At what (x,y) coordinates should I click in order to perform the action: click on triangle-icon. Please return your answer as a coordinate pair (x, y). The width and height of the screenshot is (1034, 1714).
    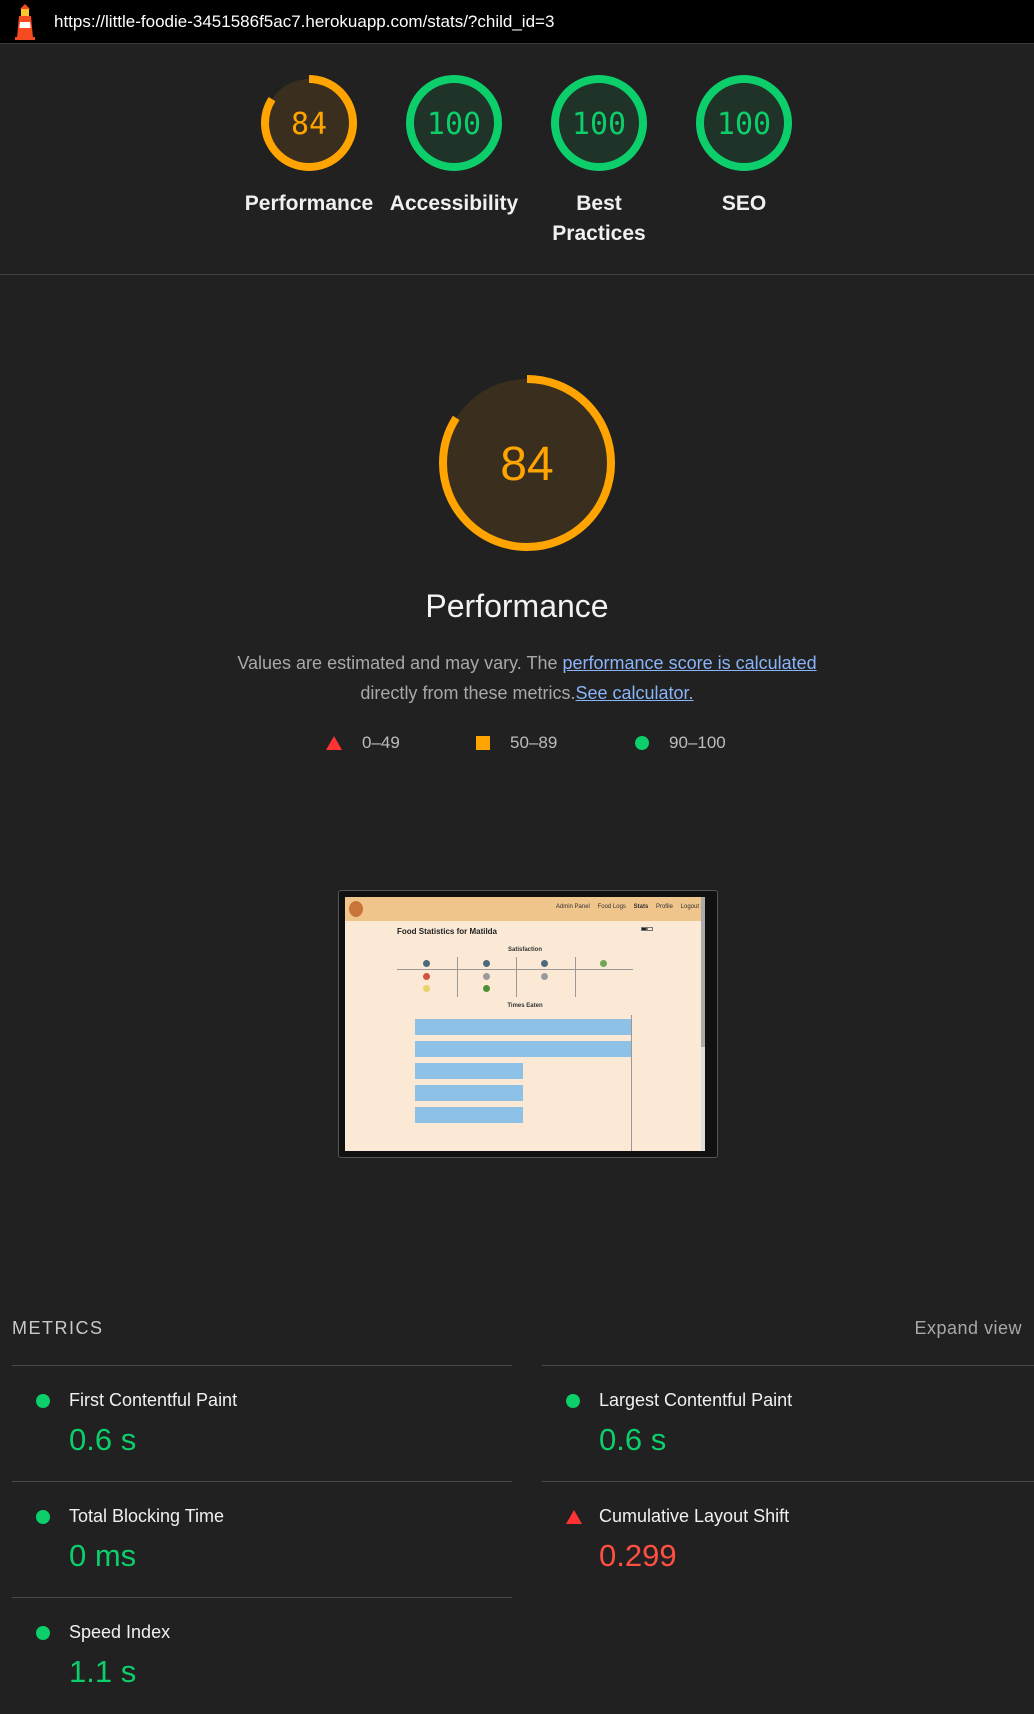
    Looking at the image, I should click on (334, 743).